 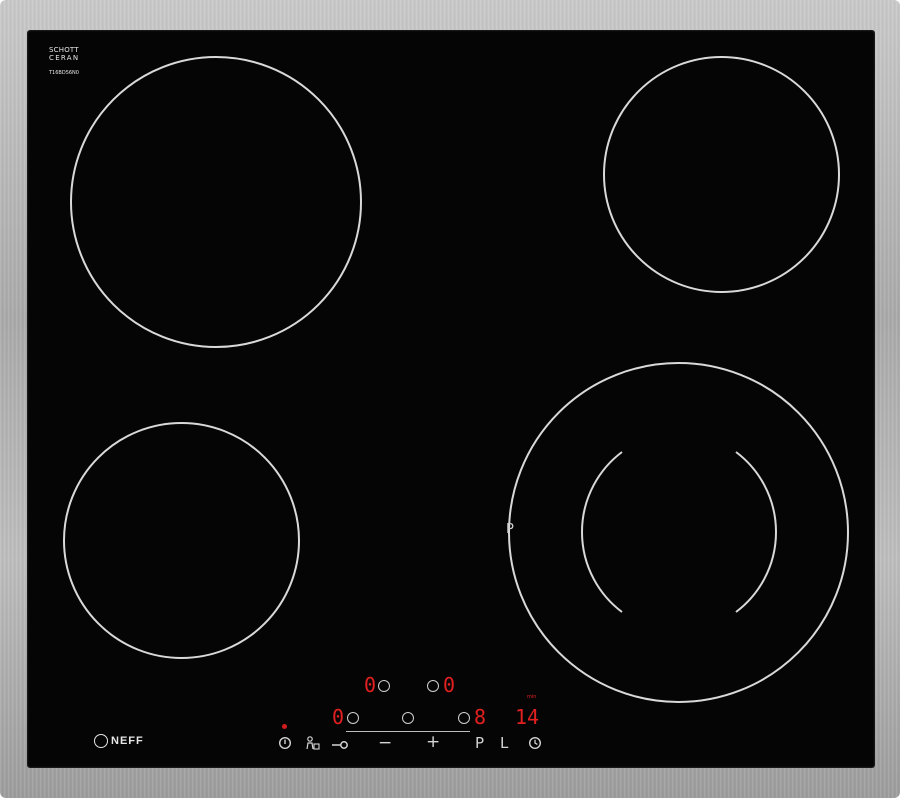 What do you see at coordinates (216, 202) in the screenshot?
I see `cooking-zone-front-left-large` at bounding box center [216, 202].